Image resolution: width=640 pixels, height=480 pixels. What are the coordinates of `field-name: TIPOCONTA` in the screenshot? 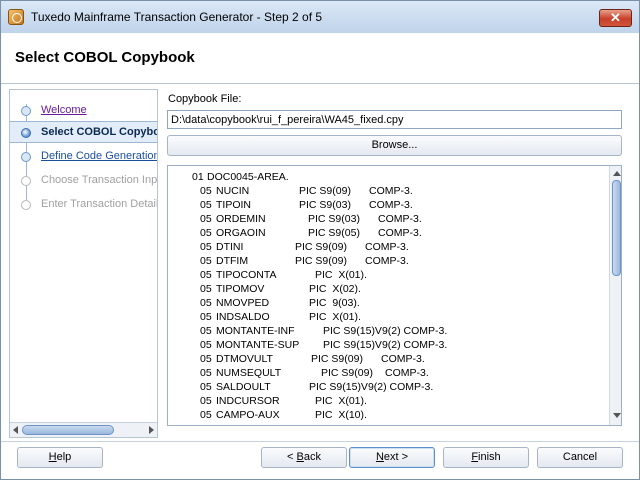 It's located at (246, 275).